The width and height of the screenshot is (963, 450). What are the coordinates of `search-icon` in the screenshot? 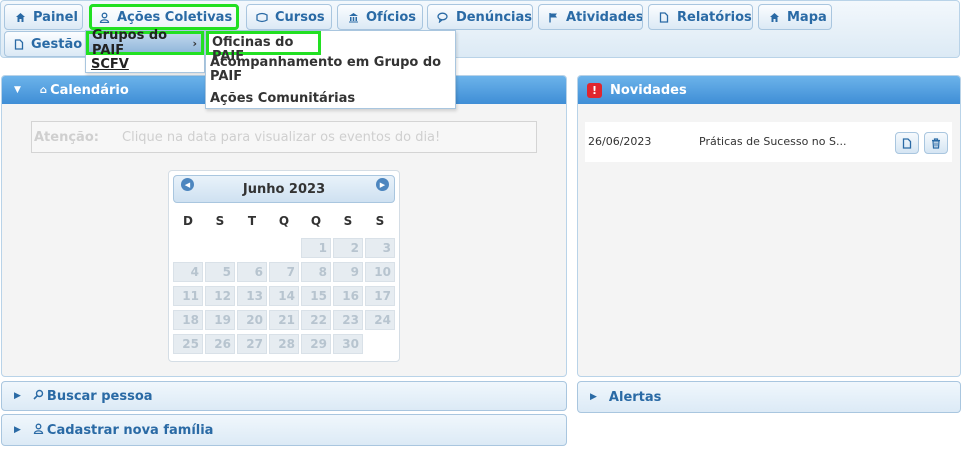 It's located at (38, 396).